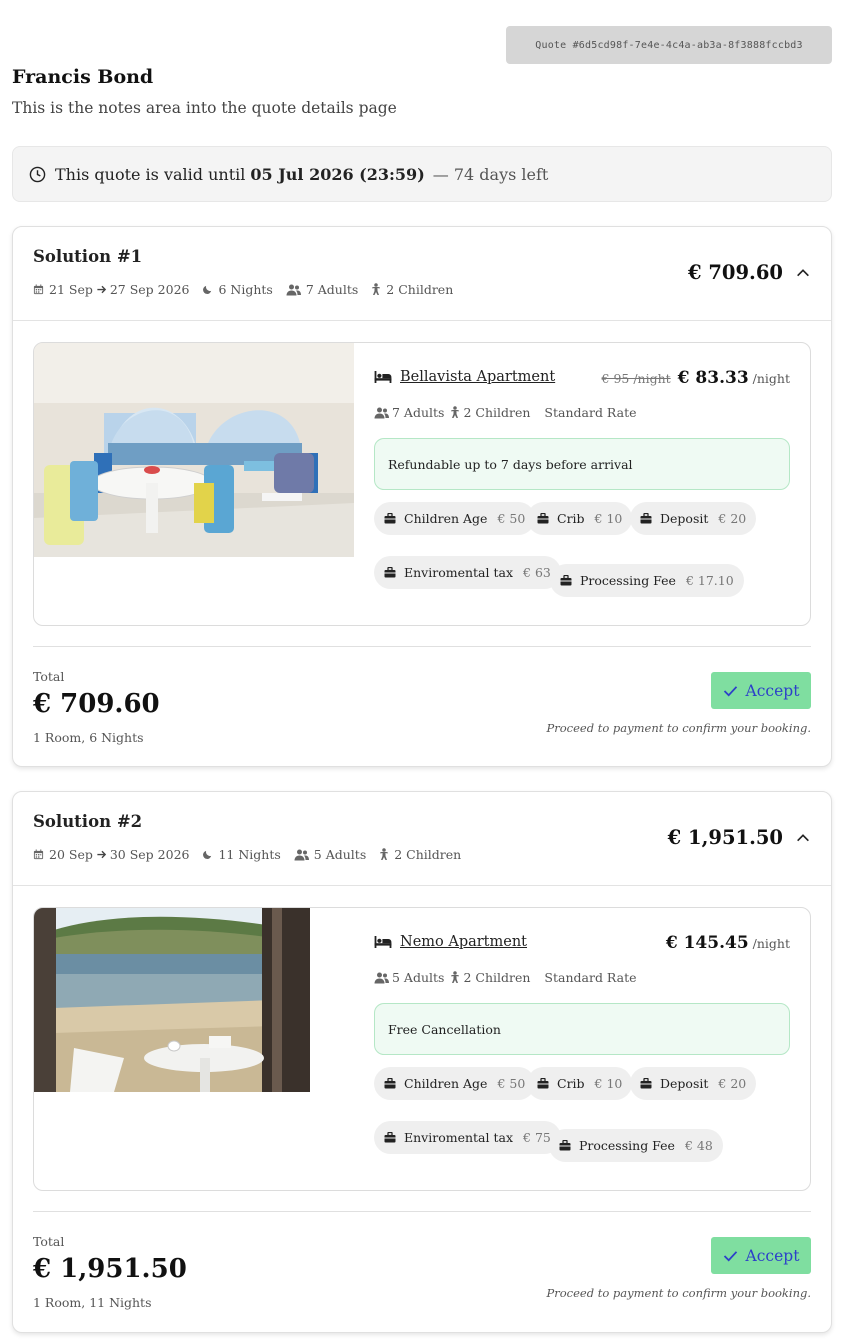  Describe the element at coordinates (110, 1269) in the screenshot. I see `total-amount: € 1,951.50` at that location.